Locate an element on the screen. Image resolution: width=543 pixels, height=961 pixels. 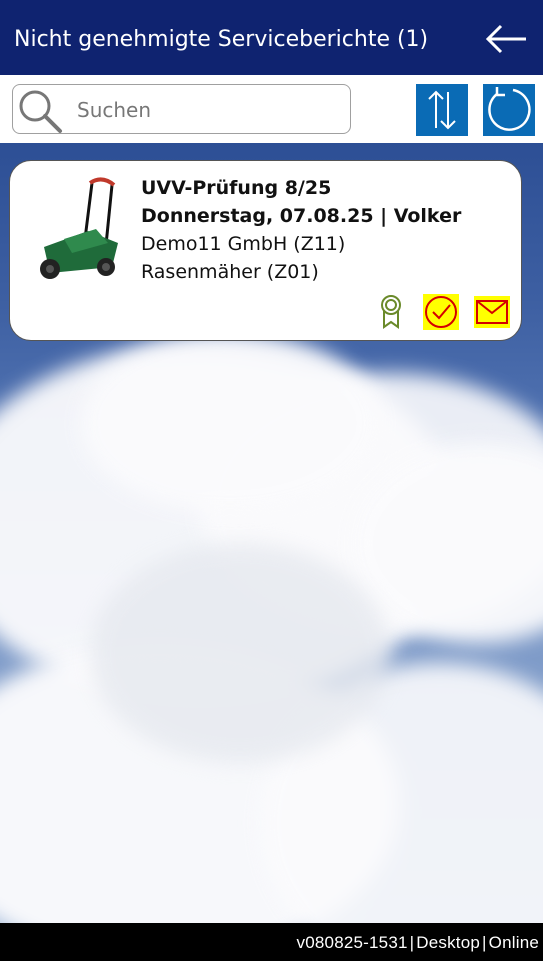
lawn-mower-image is located at coordinates (79, 228).